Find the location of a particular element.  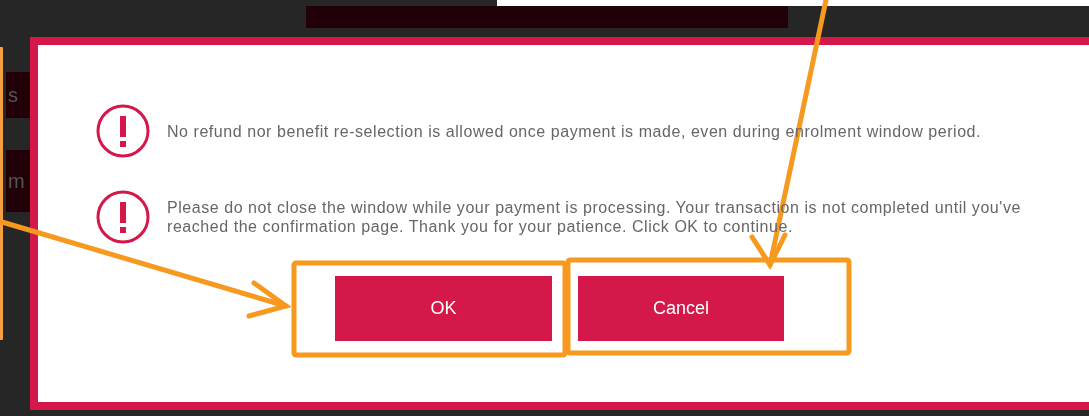

ok-button: OK is located at coordinates (443, 308).